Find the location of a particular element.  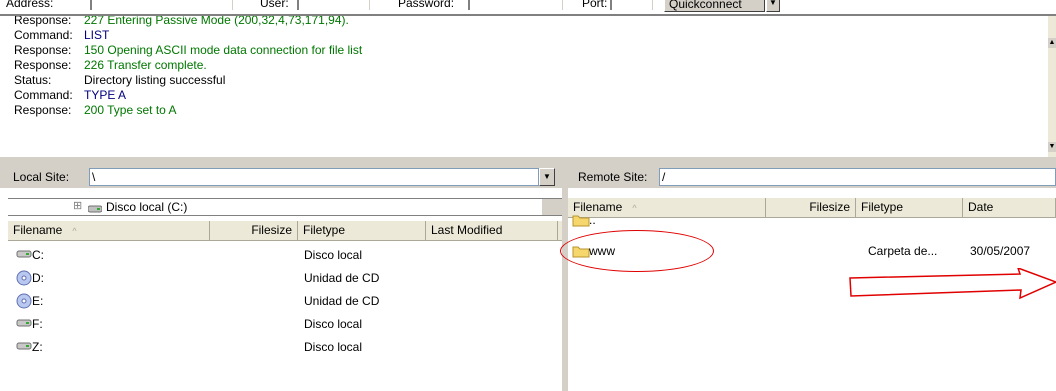

local-site-label: Local Site: is located at coordinates (41, 177).